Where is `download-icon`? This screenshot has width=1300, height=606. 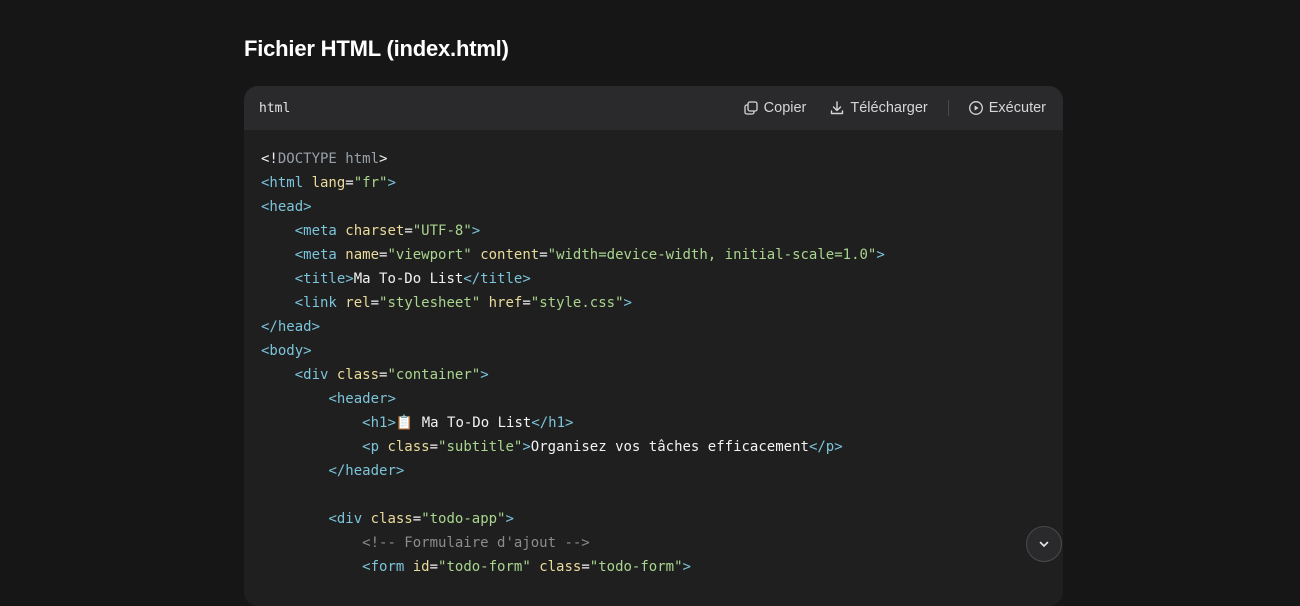 download-icon is located at coordinates (837, 108).